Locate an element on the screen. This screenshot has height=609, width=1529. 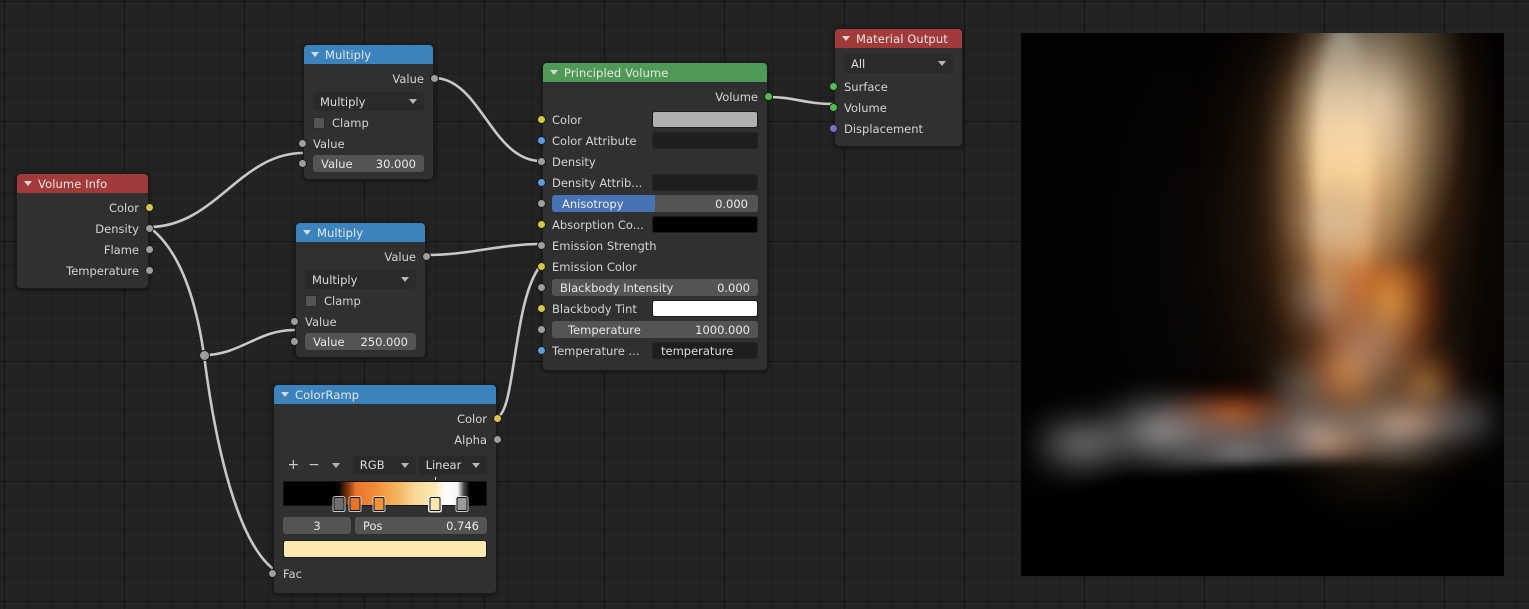
input-row-anisotropy: Anisotropy 0.000 is located at coordinates (652, 203).